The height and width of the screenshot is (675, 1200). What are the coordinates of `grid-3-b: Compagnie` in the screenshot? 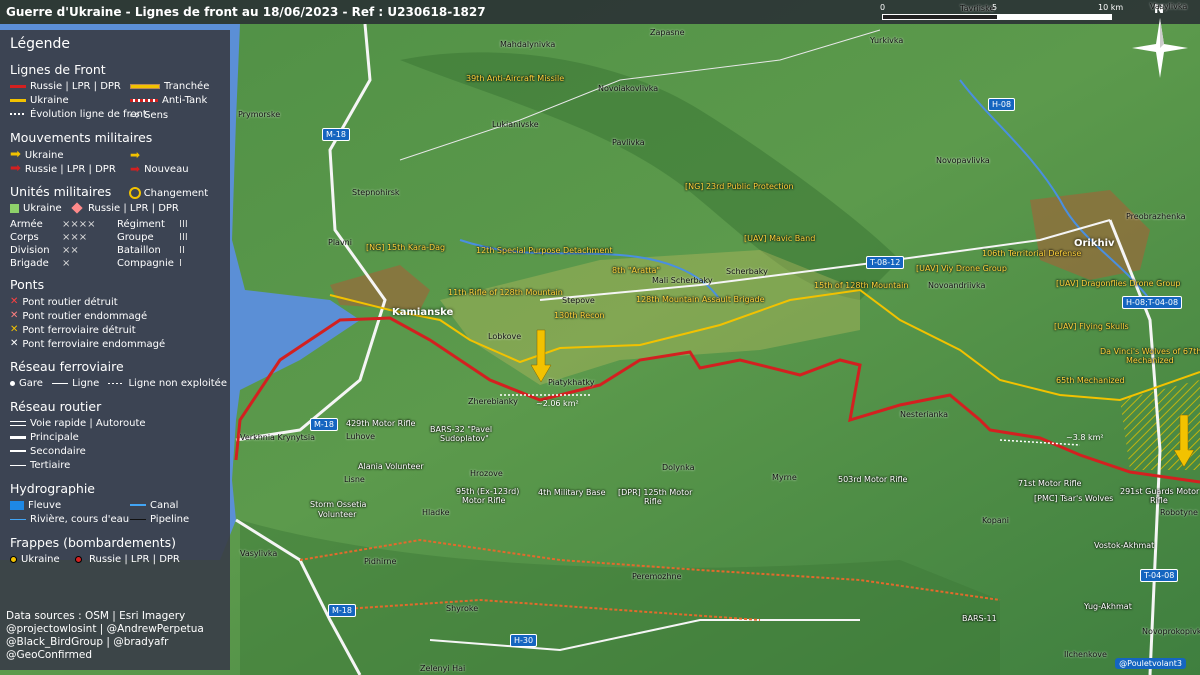 It's located at (145, 263).